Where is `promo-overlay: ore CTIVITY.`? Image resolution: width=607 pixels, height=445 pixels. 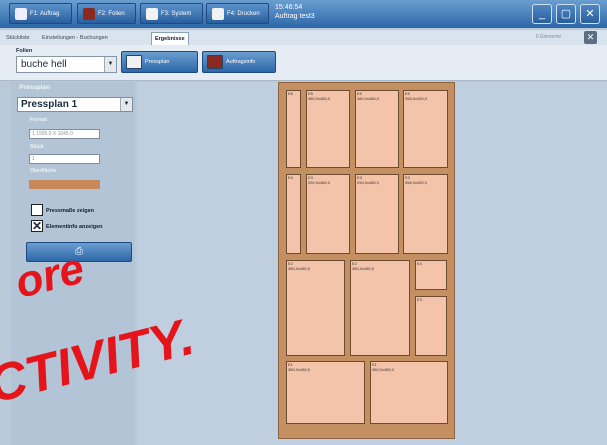
promo-overlay: ore CTIVITY. is located at coordinates (100, 329).